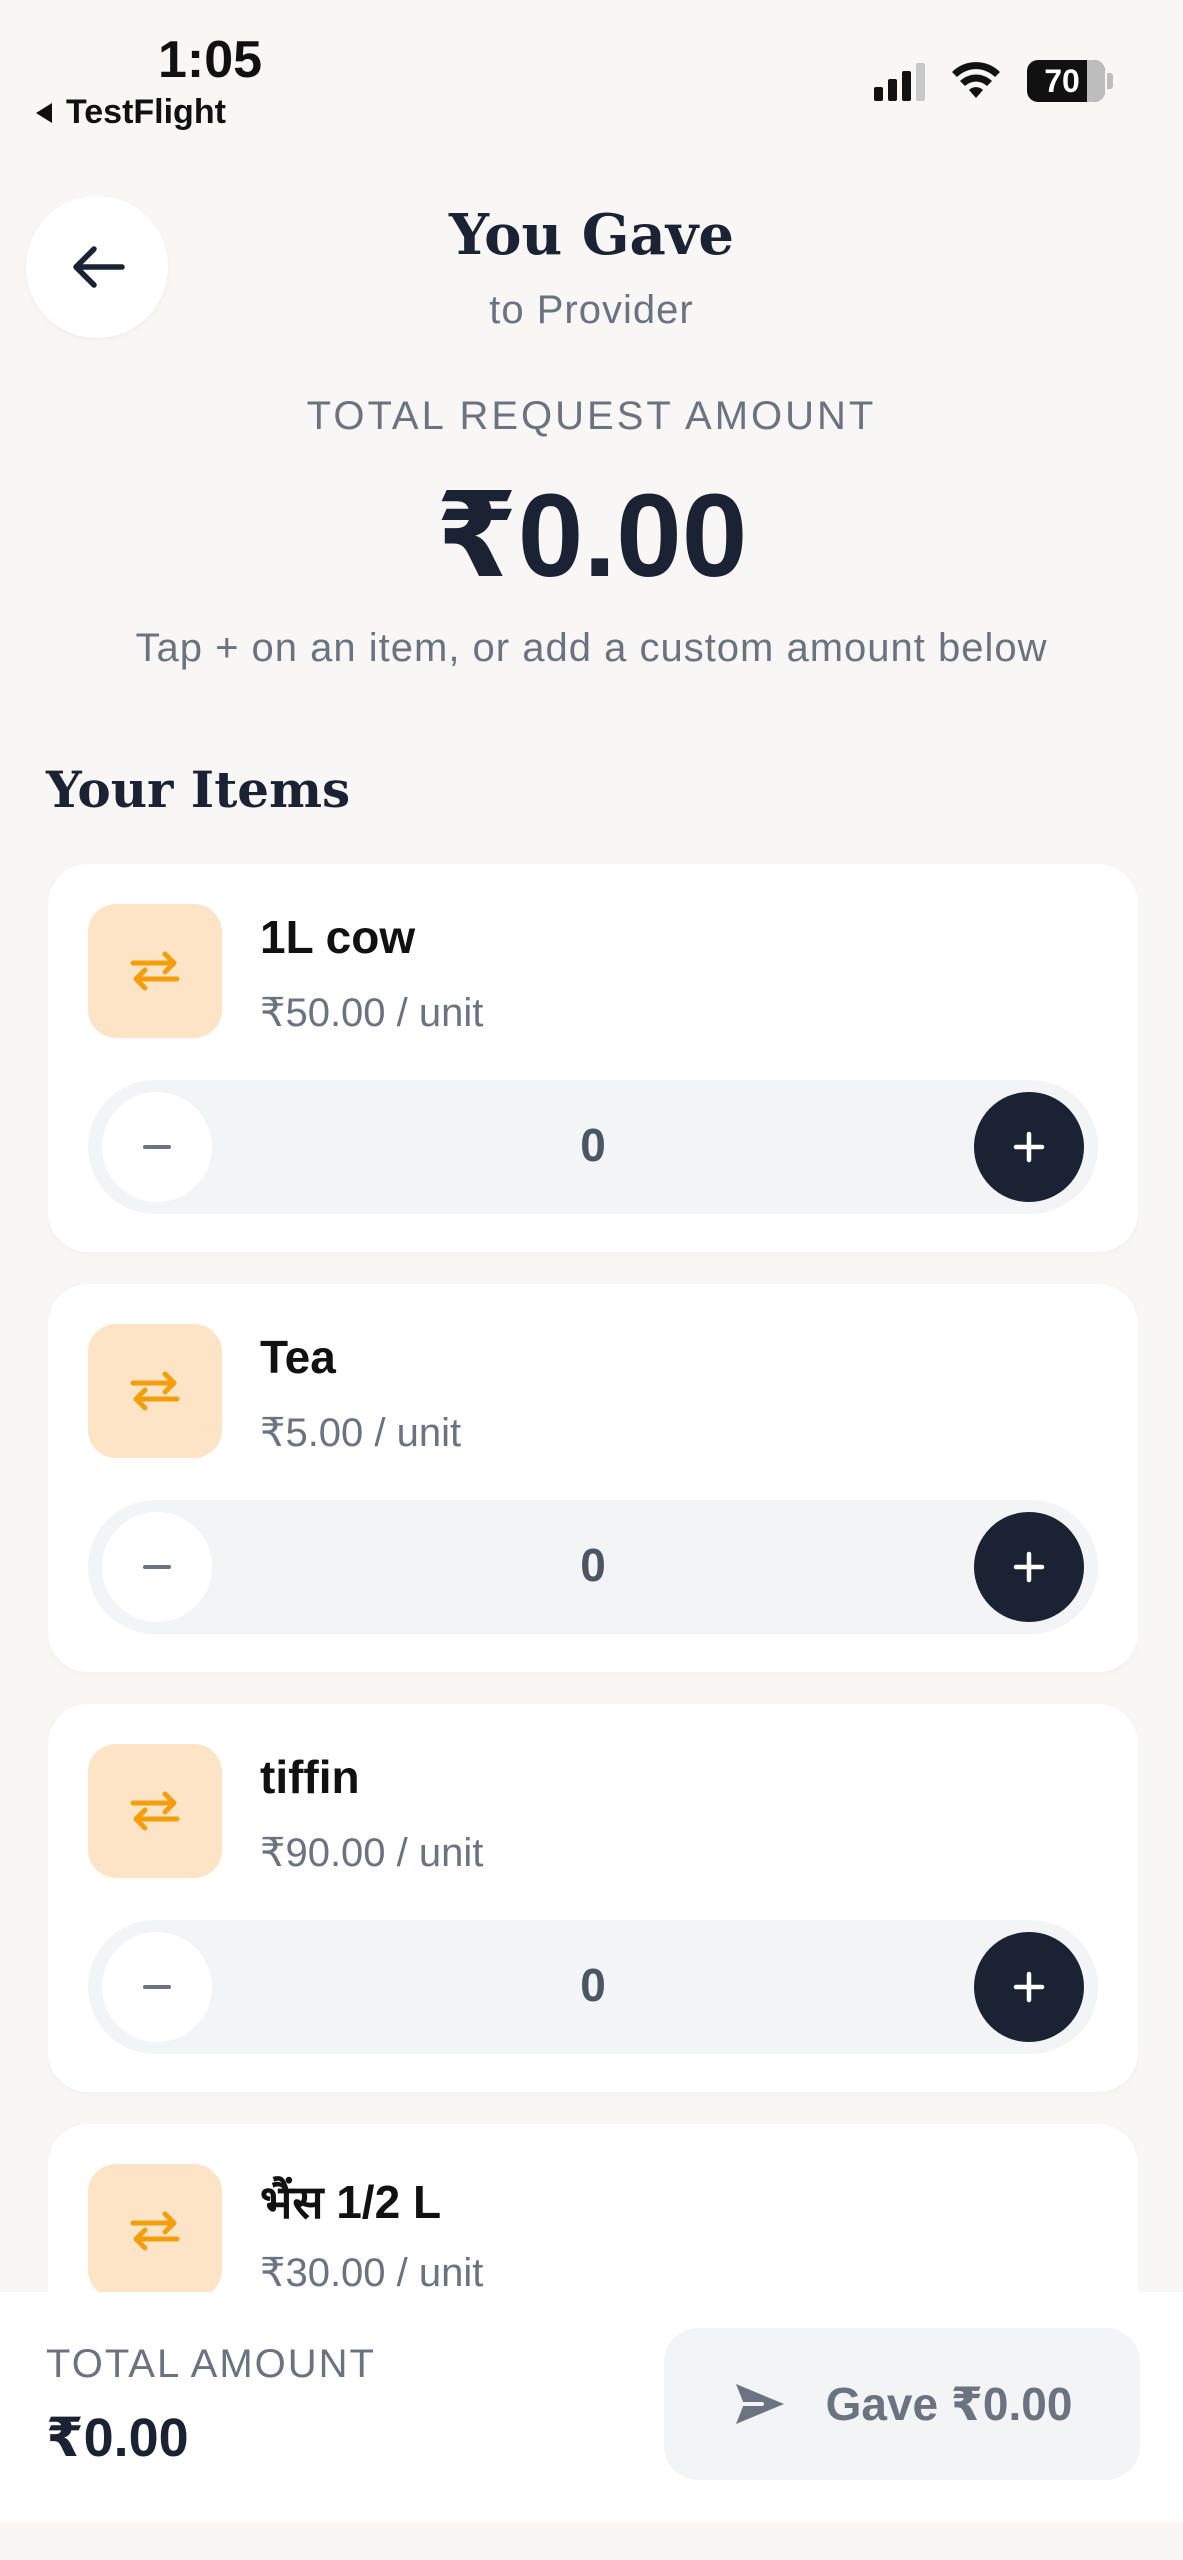  Describe the element at coordinates (591, 536) in the screenshot. I see `total-request-amount: ₹0.00` at that location.